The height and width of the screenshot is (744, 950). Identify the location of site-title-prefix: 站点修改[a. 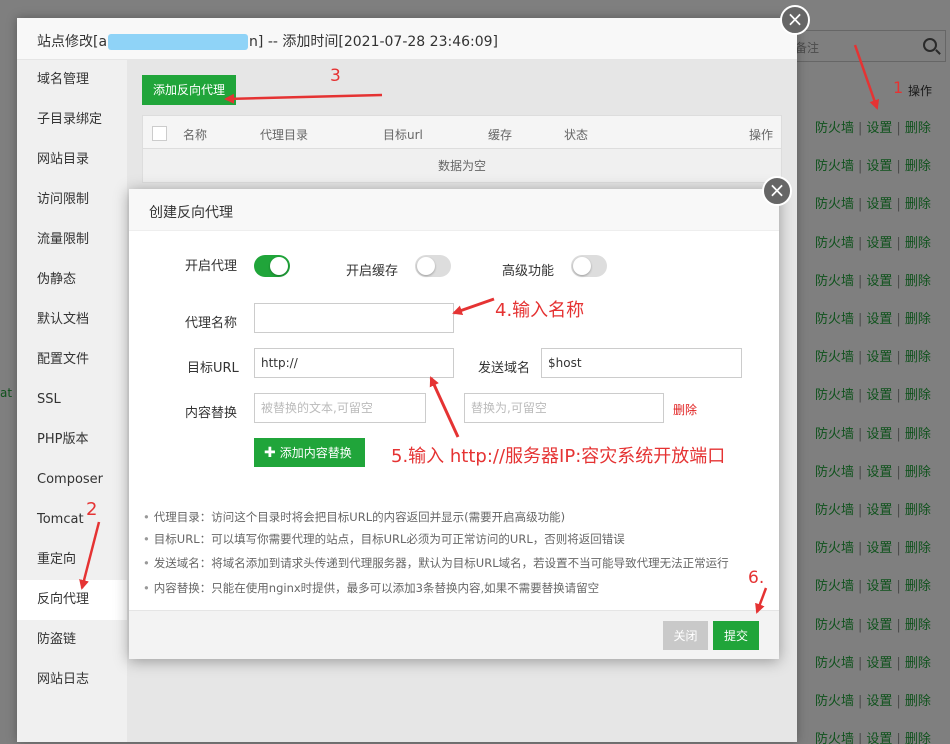
(72, 42).